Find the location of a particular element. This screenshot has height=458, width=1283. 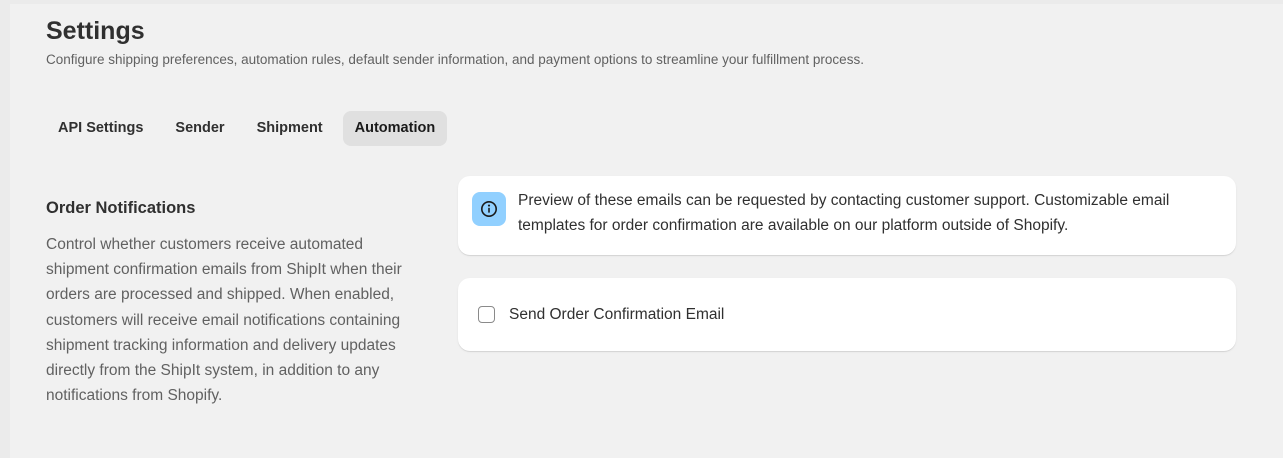

page-title: Settings is located at coordinates (95, 31).